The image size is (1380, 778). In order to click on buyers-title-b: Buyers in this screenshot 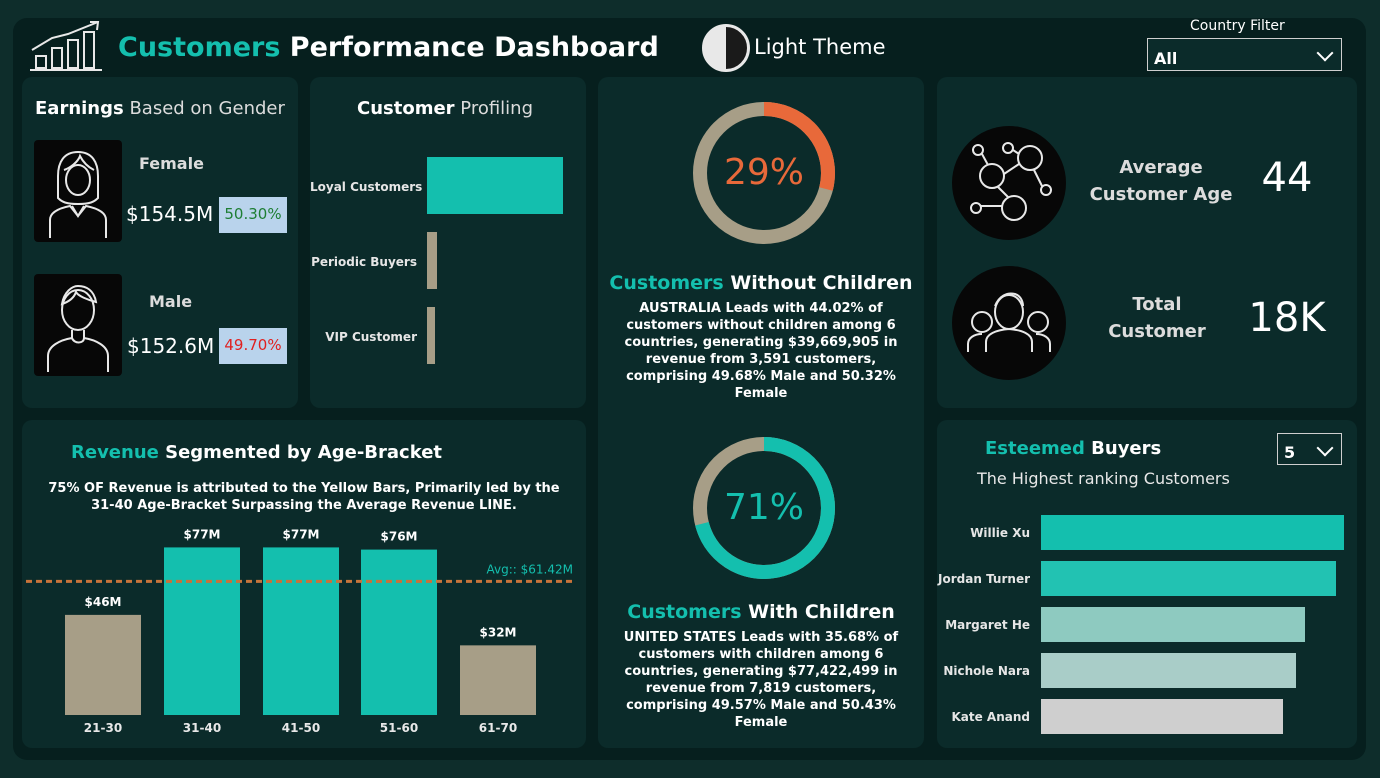, I will do `click(1123, 448)`.